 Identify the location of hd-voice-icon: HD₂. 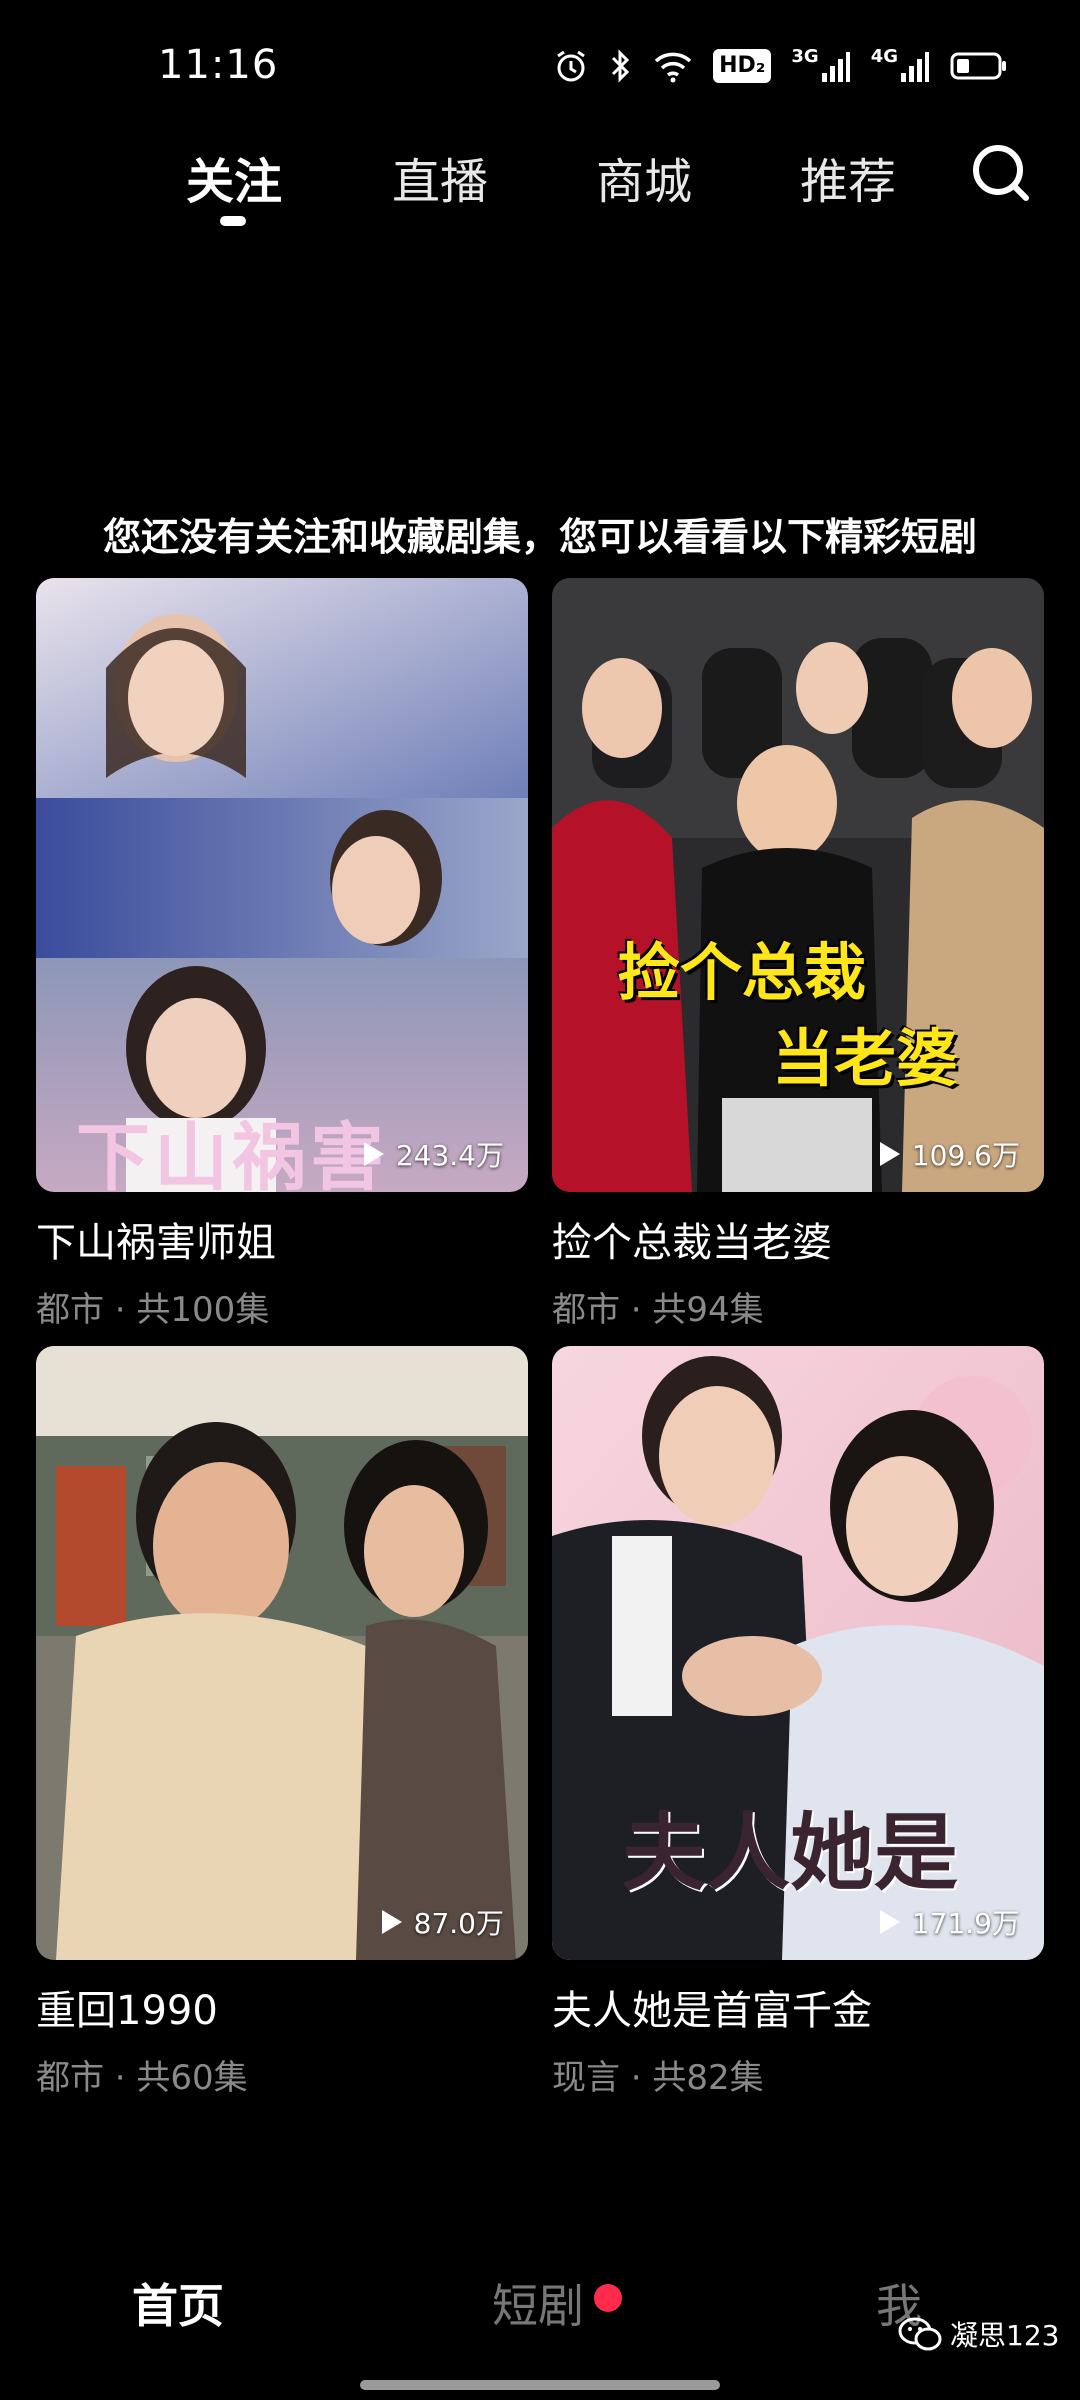
(742, 66).